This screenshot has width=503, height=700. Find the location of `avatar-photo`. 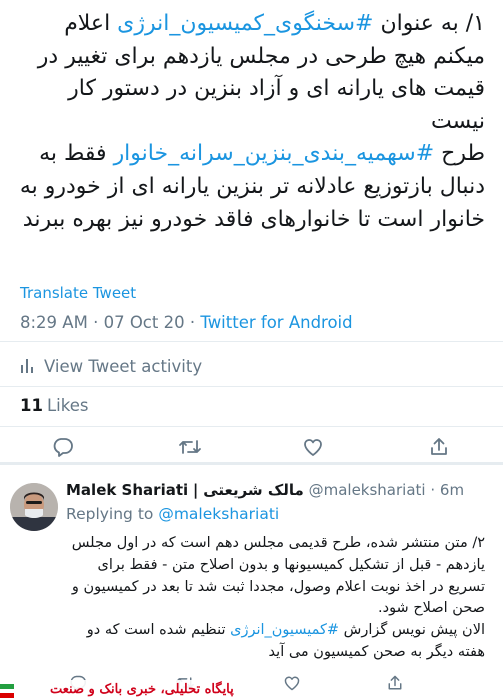

avatar-photo is located at coordinates (34, 507).